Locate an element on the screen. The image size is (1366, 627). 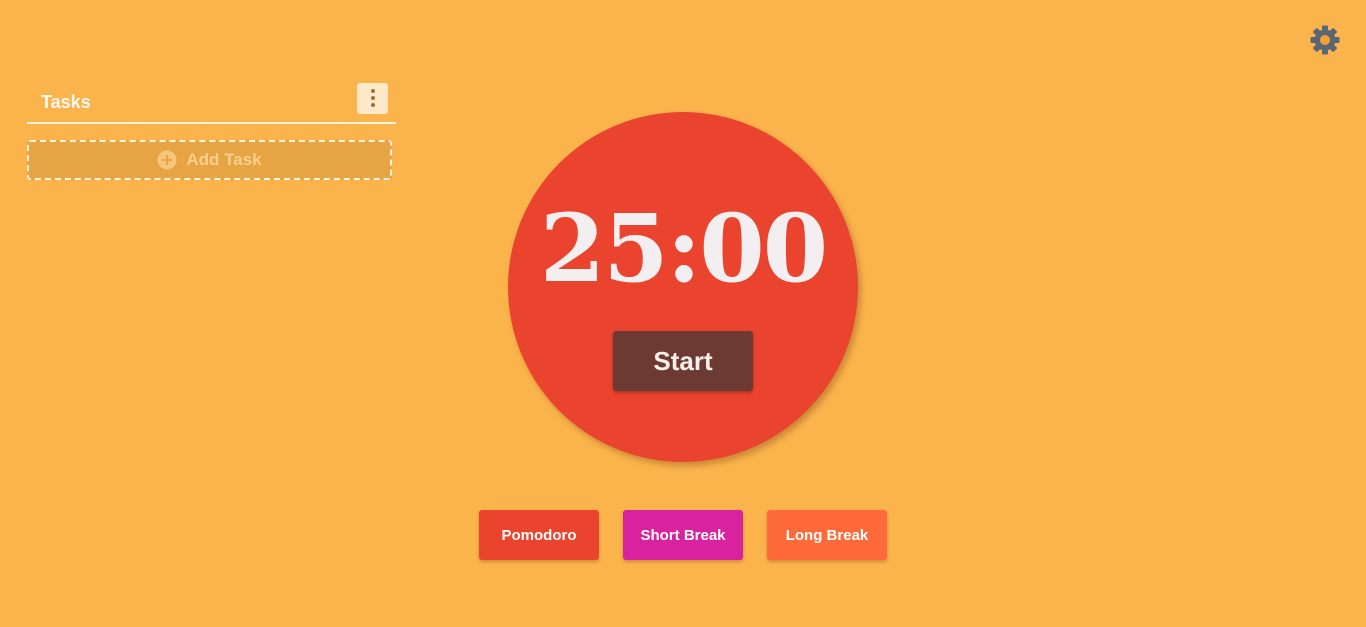
pomodoro-button: Pomodoro is located at coordinates (539, 535).